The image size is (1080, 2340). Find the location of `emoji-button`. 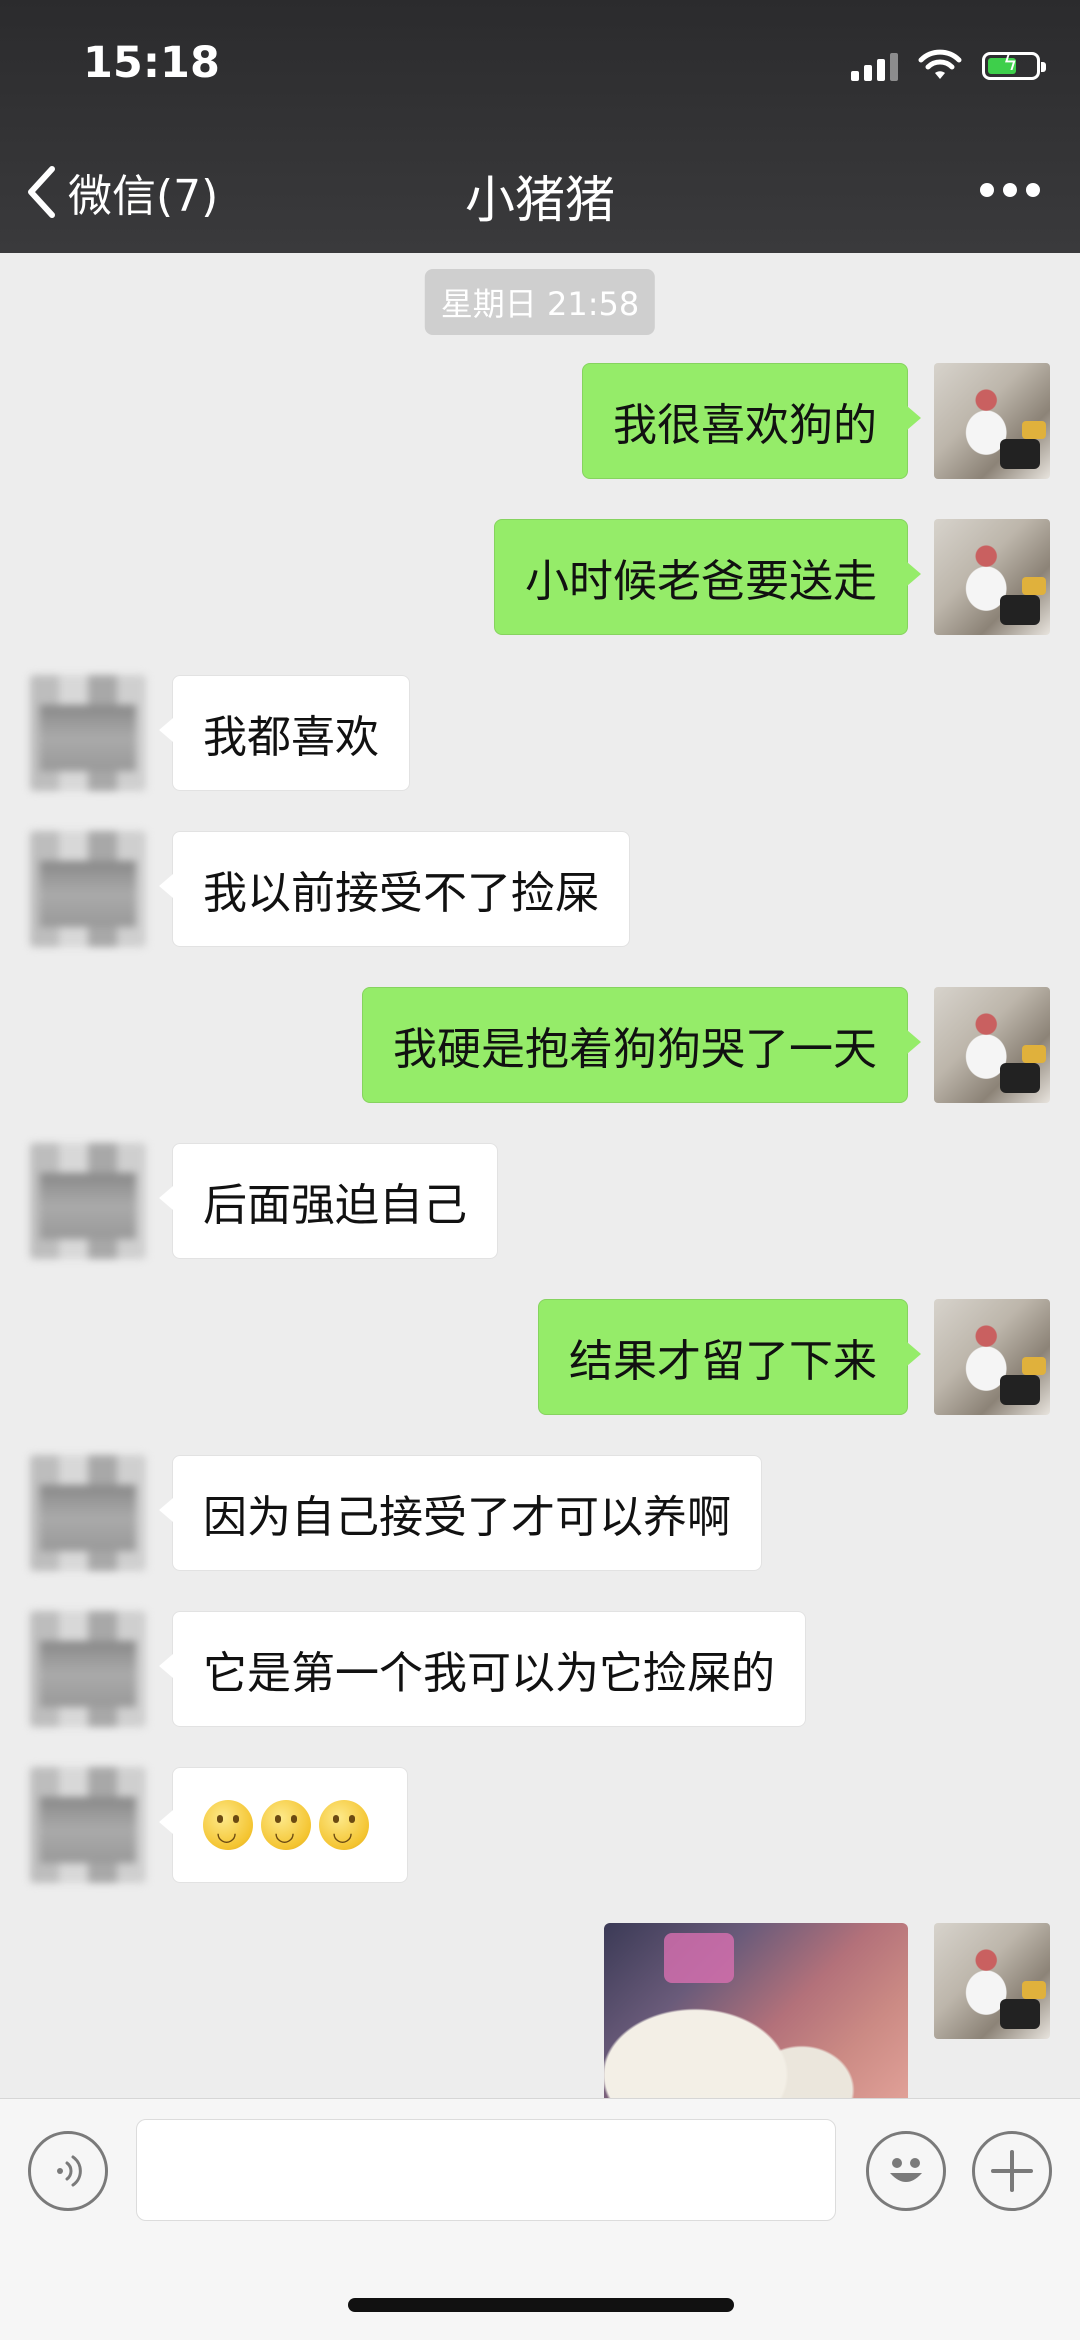

emoji-button is located at coordinates (906, 2171).